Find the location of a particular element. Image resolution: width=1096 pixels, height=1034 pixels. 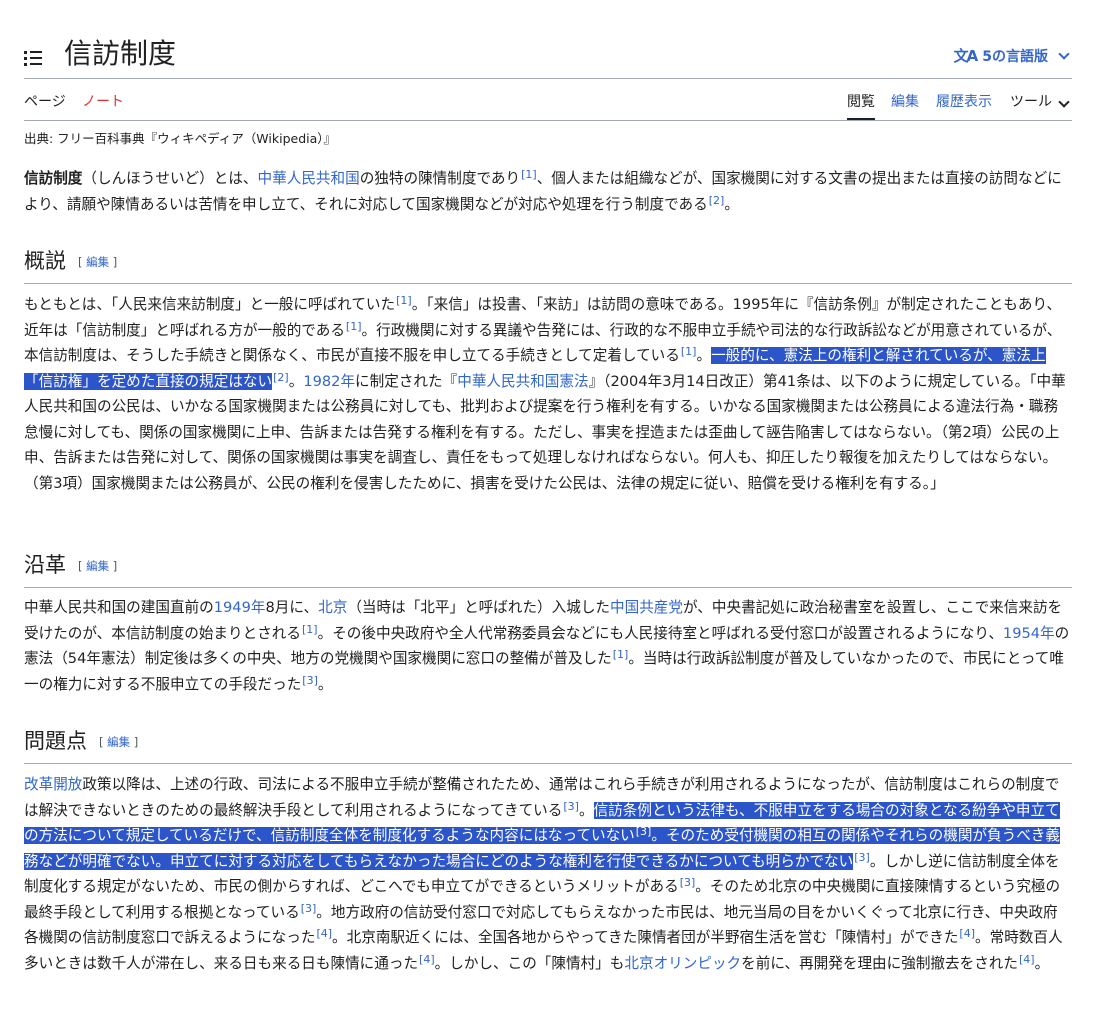

tab-history: 履歴表示 is located at coordinates (964, 102).